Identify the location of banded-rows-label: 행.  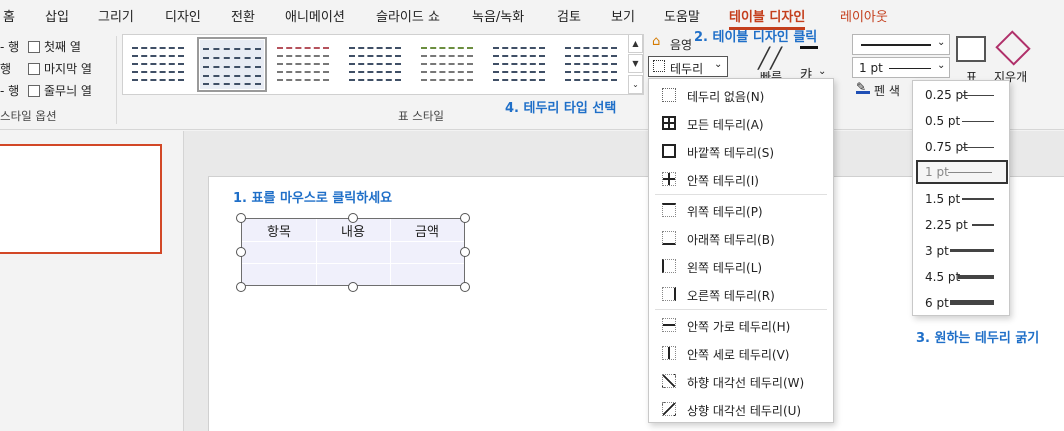
(14, 91).